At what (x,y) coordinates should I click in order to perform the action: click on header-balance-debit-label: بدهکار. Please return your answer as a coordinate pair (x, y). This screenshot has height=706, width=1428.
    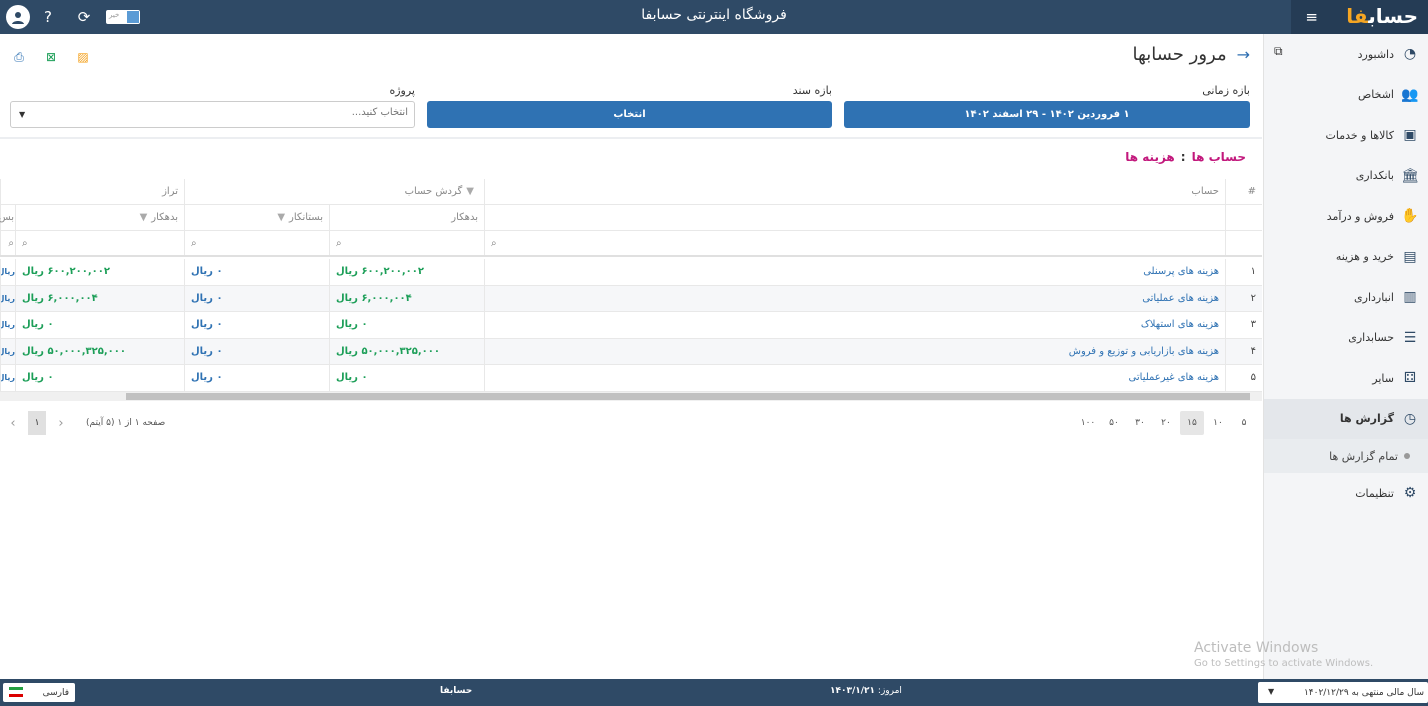
    Looking at the image, I should click on (164, 217).